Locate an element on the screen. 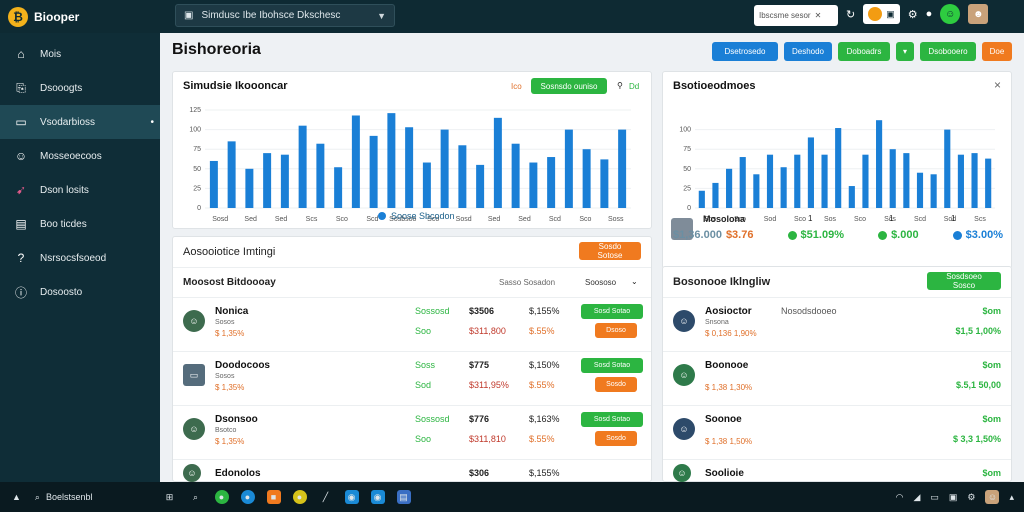  table-action-button: Sosdo Sotose is located at coordinates (610, 251).